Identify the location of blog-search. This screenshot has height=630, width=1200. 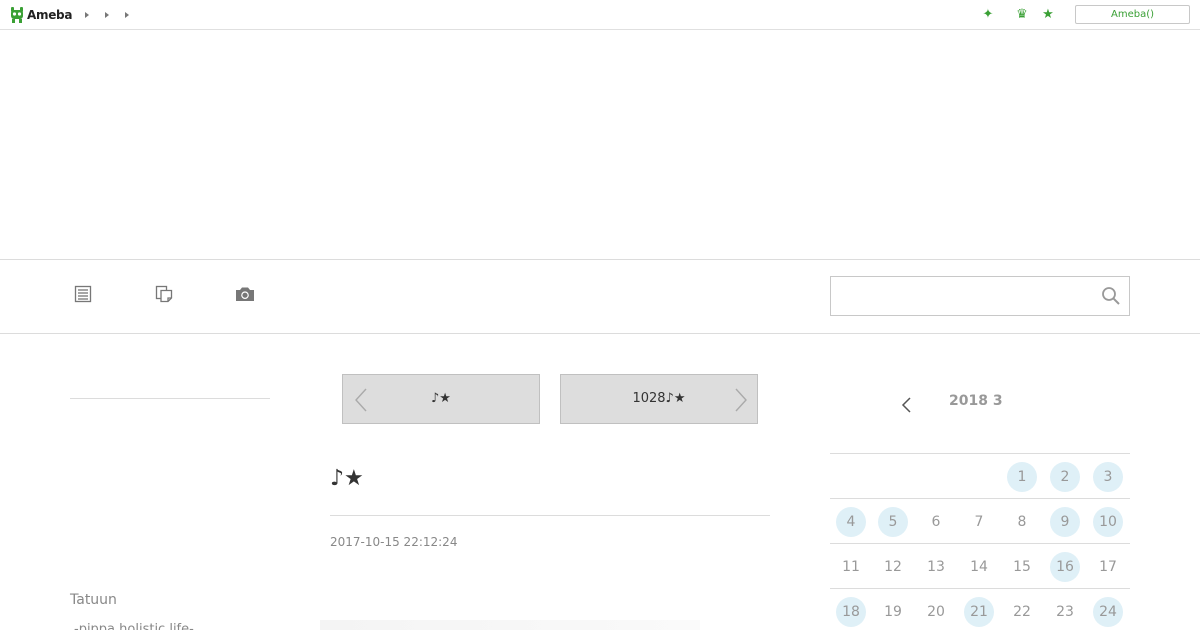
(980, 296).